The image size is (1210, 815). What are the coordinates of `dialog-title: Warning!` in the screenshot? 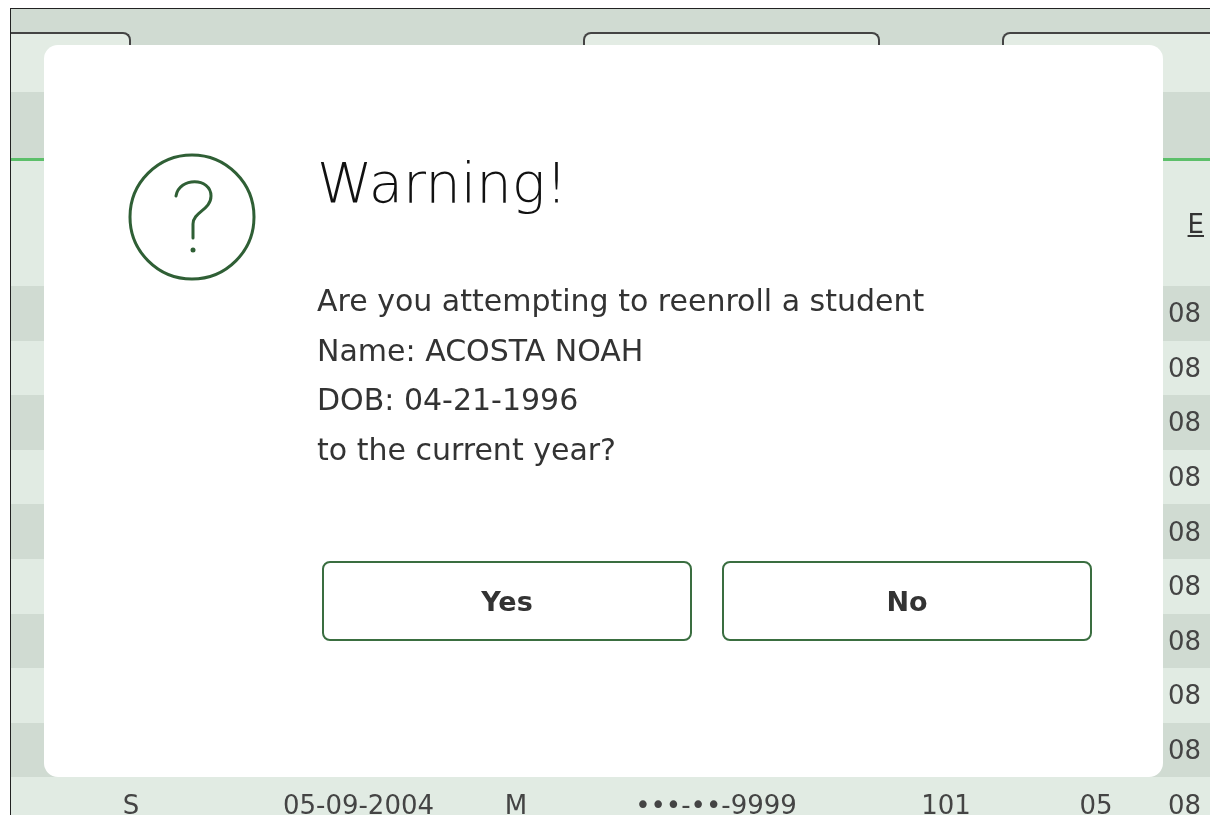 It's located at (443, 183).